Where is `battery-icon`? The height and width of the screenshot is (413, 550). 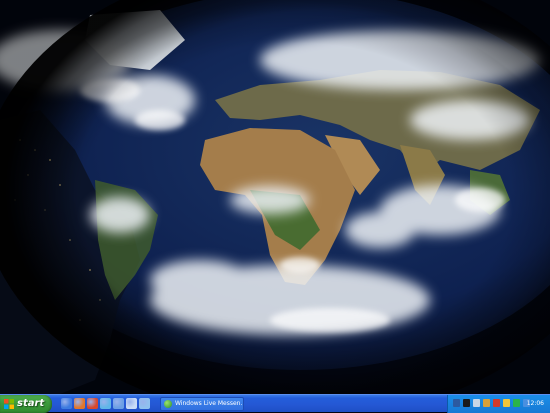 battery-icon is located at coordinates (516, 403).